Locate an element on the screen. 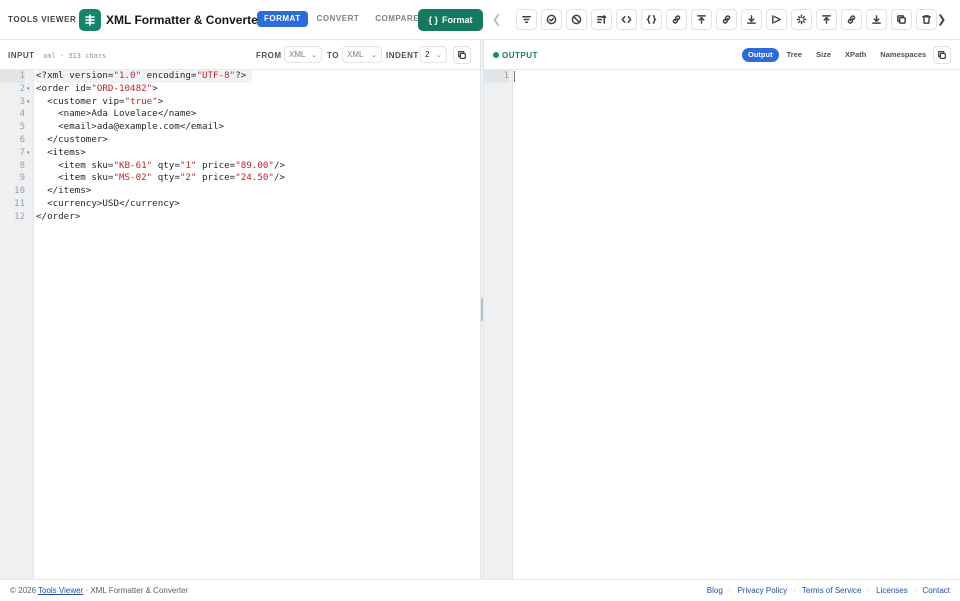  code-line: <email>ada@example.com</email> is located at coordinates (130, 127).